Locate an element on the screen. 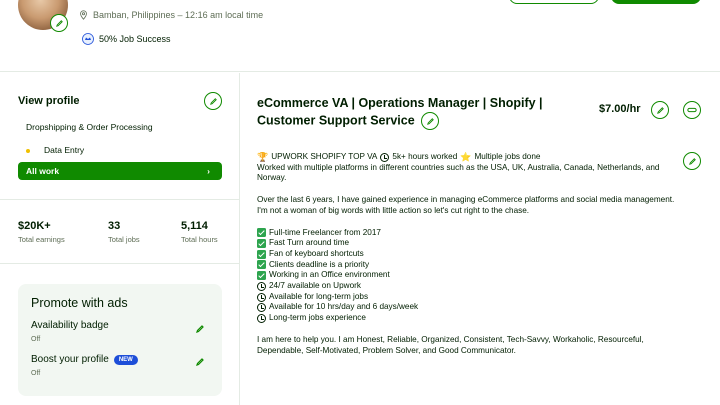  overview-badge-hours: 5k+ hours worked is located at coordinates (425, 156).